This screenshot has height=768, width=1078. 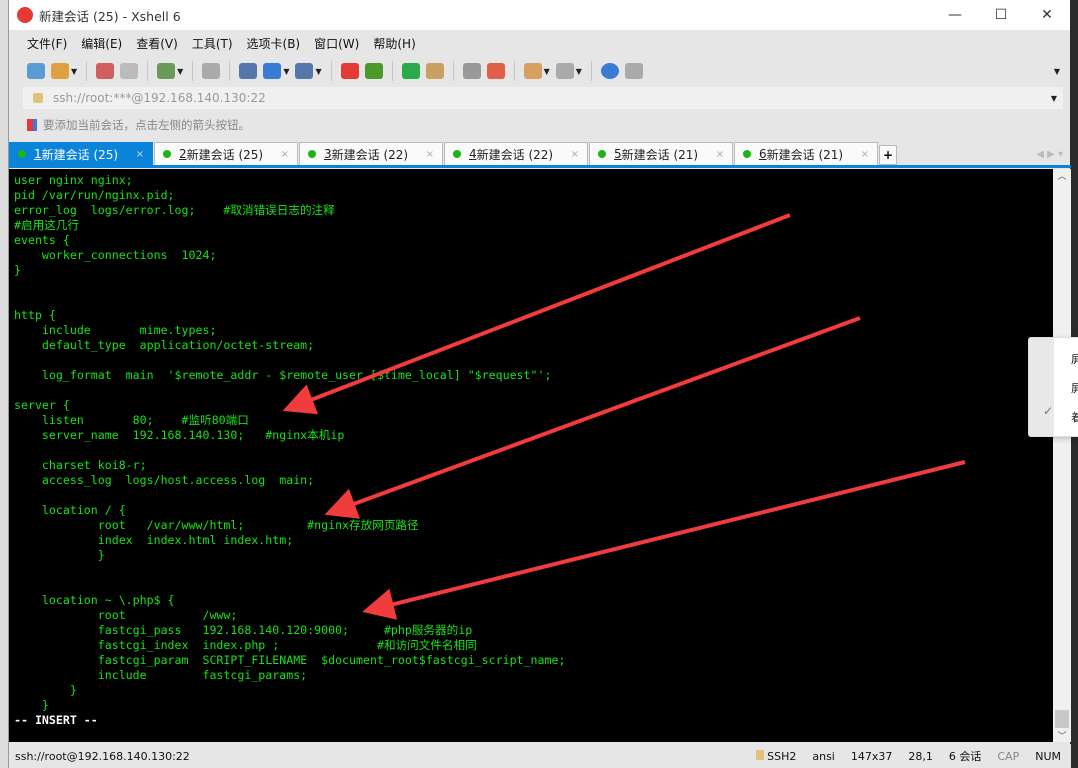 What do you see at coordinates (592, 417) in the screenshot?
I see `arrow-to-root` at bounding box center [592, 417].